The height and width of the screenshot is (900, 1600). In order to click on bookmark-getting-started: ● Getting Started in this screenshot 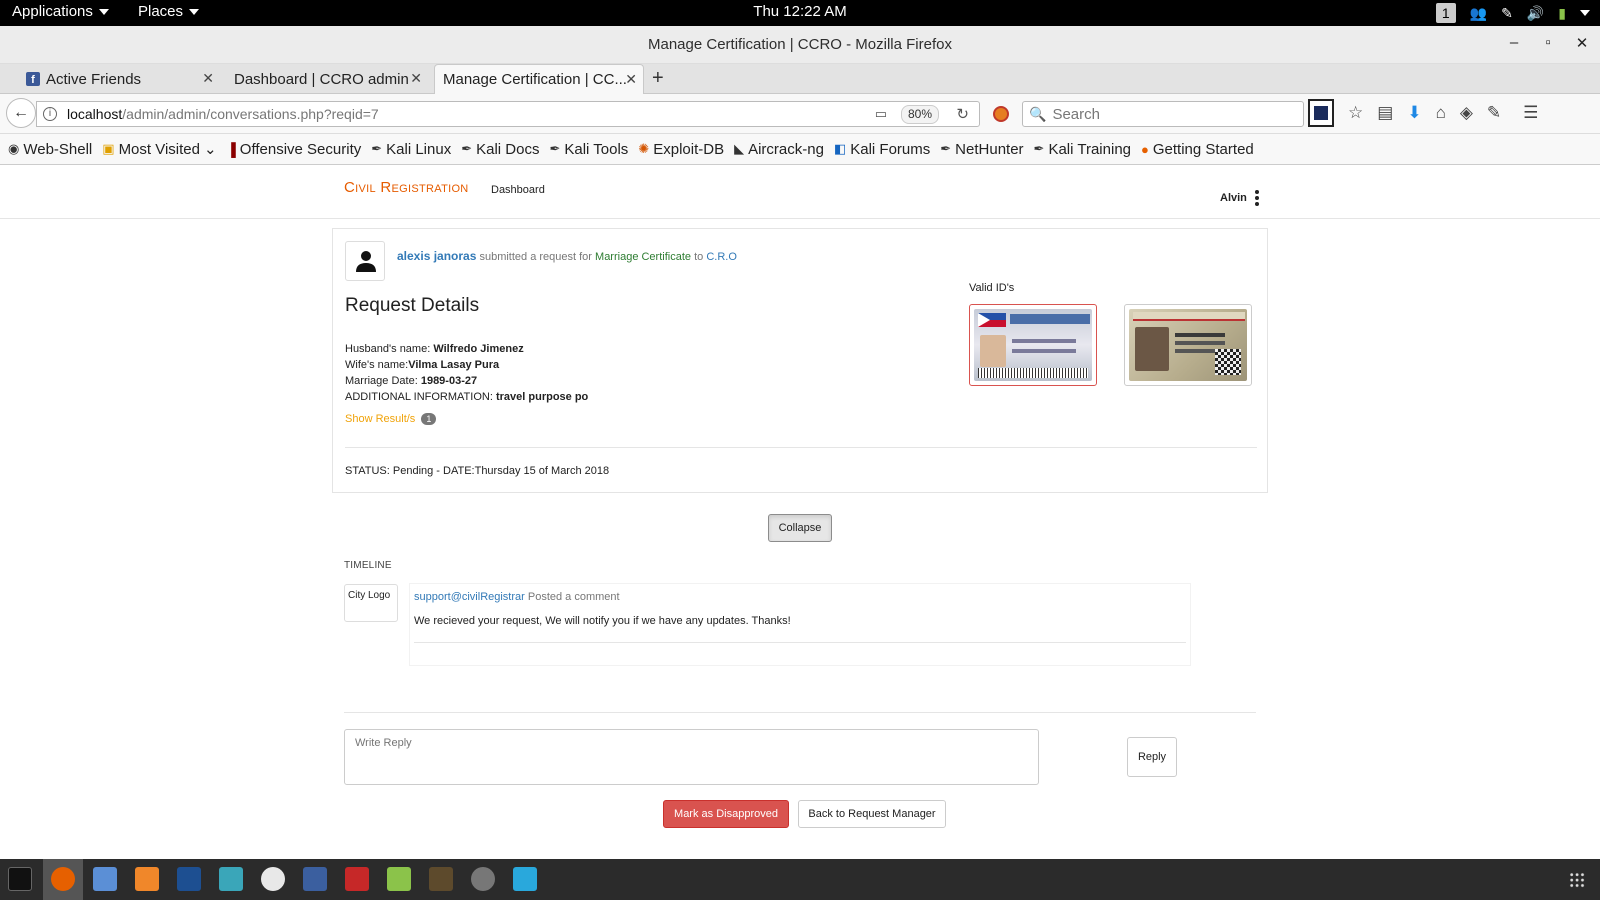, I will do `click(1197, 149)`.